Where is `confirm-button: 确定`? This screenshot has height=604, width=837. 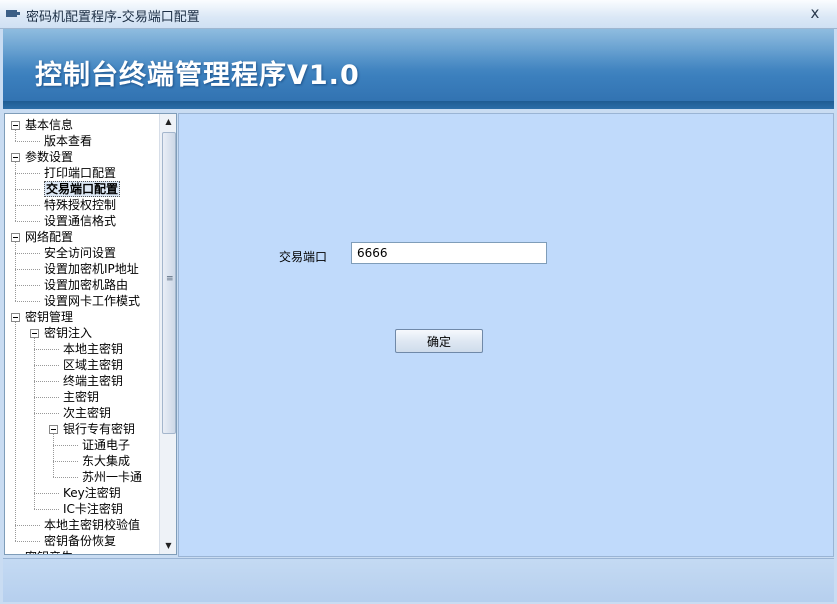
confirm-button: 确定 is located at coordinates (439, 341).